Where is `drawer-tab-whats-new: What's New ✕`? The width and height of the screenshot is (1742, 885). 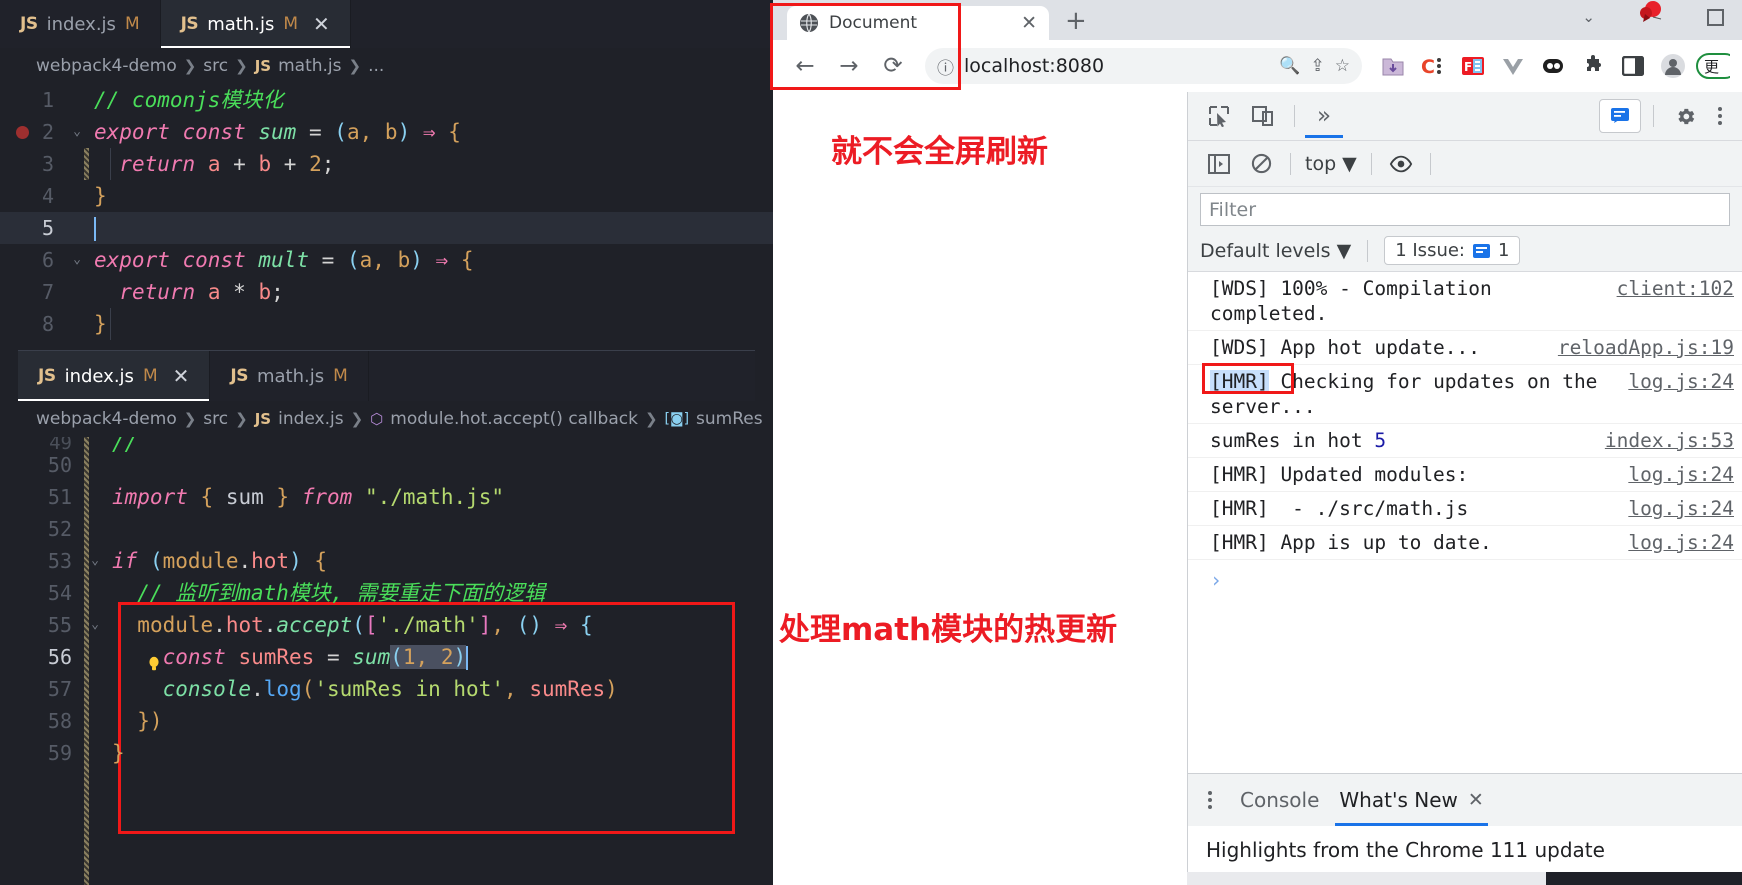 drawer-tab-whats-new: What's New ✕ is located at coordinates (1412, 800).